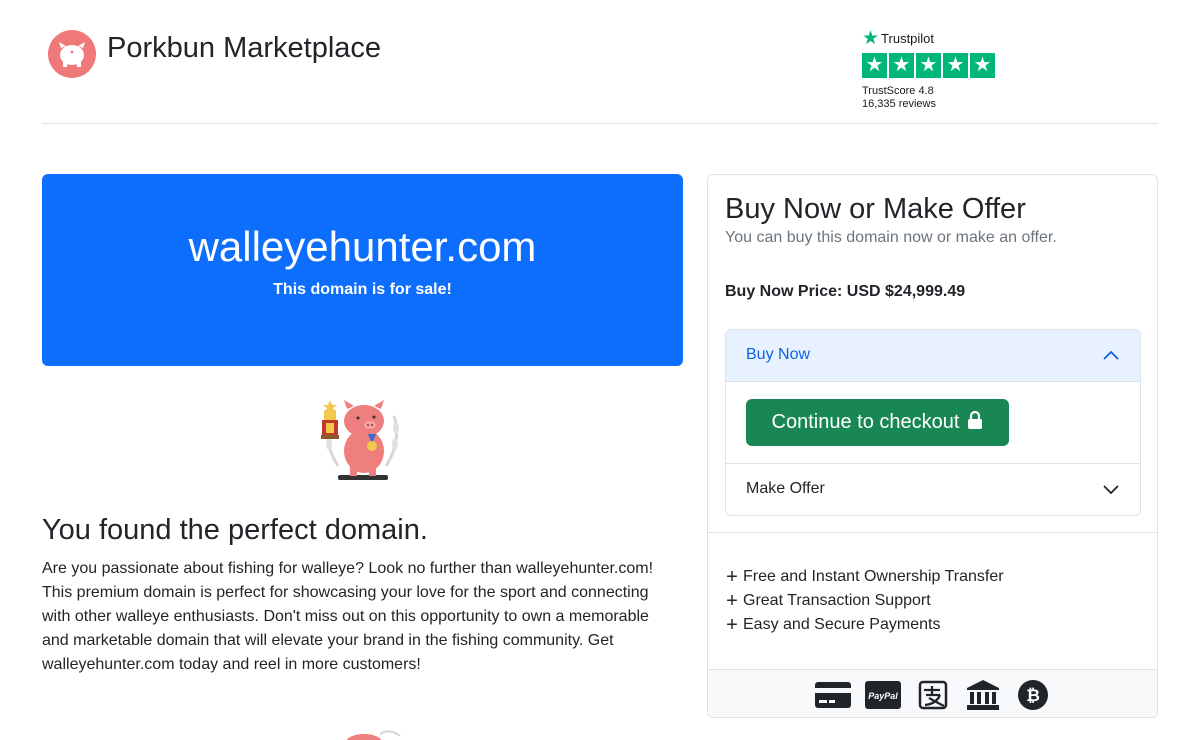 This screenshot has height=740, width=1200. I want to click on paypal-text: PayPal, so click(883, 696).